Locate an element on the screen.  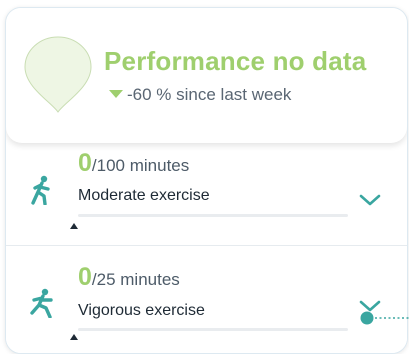
activity-target: /25 minutes is located at coordinates (135, 279).